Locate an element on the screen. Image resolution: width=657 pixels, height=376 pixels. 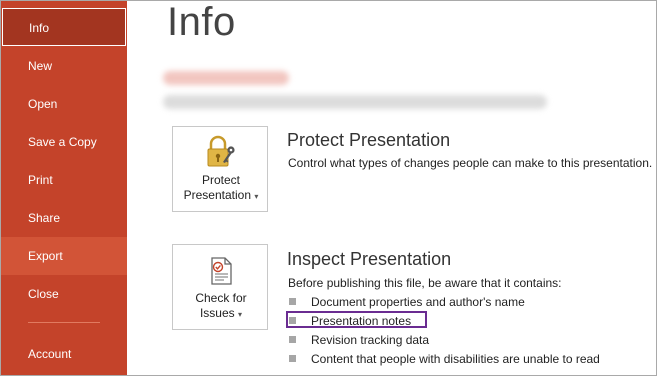
page-title: Info is located at coordinates (201, 22).